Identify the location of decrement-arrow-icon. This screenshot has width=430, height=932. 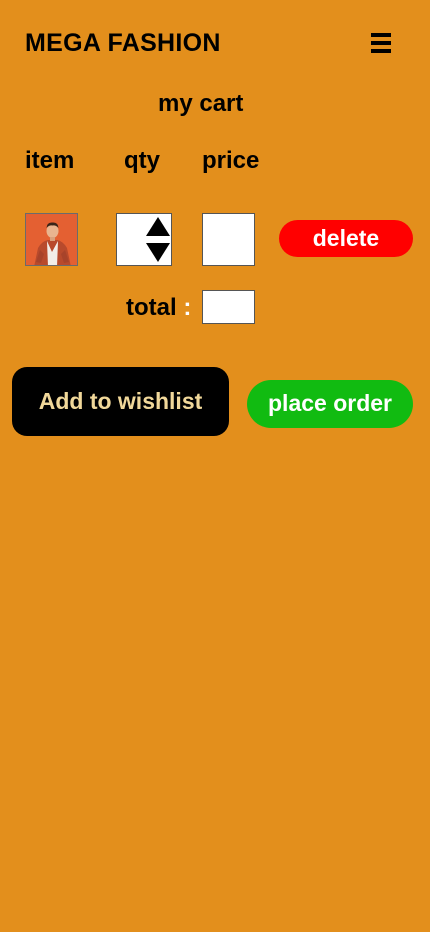
(158, 252).